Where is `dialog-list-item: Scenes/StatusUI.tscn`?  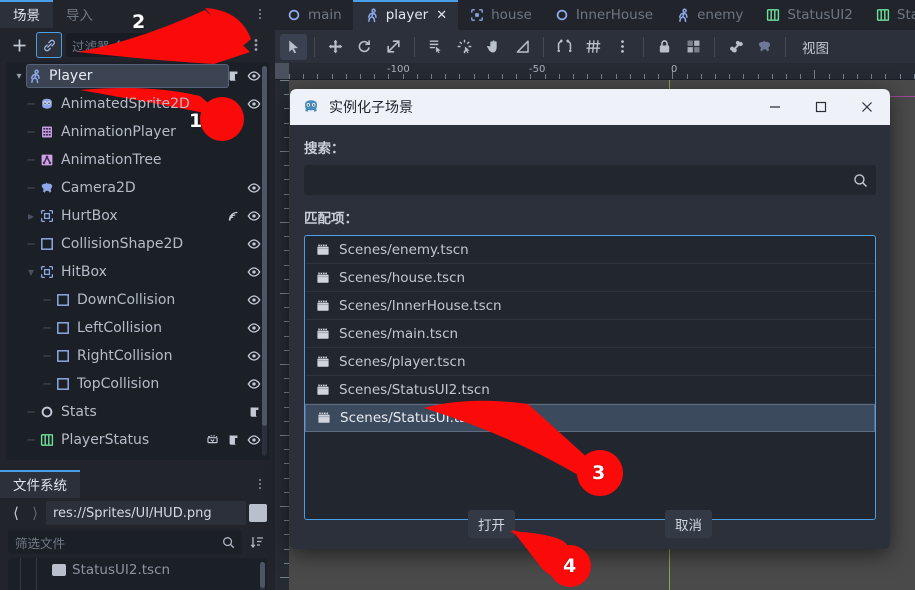
dialog-list-item: Scenes/StatusUI.tscn is located at coordinates (590, 418).